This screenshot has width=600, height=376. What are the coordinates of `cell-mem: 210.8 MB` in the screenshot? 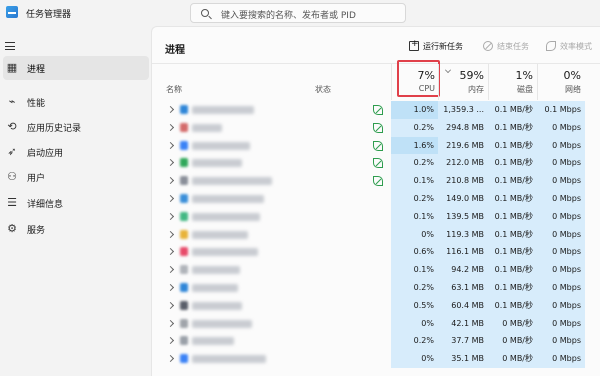 It's located at (463, 181).